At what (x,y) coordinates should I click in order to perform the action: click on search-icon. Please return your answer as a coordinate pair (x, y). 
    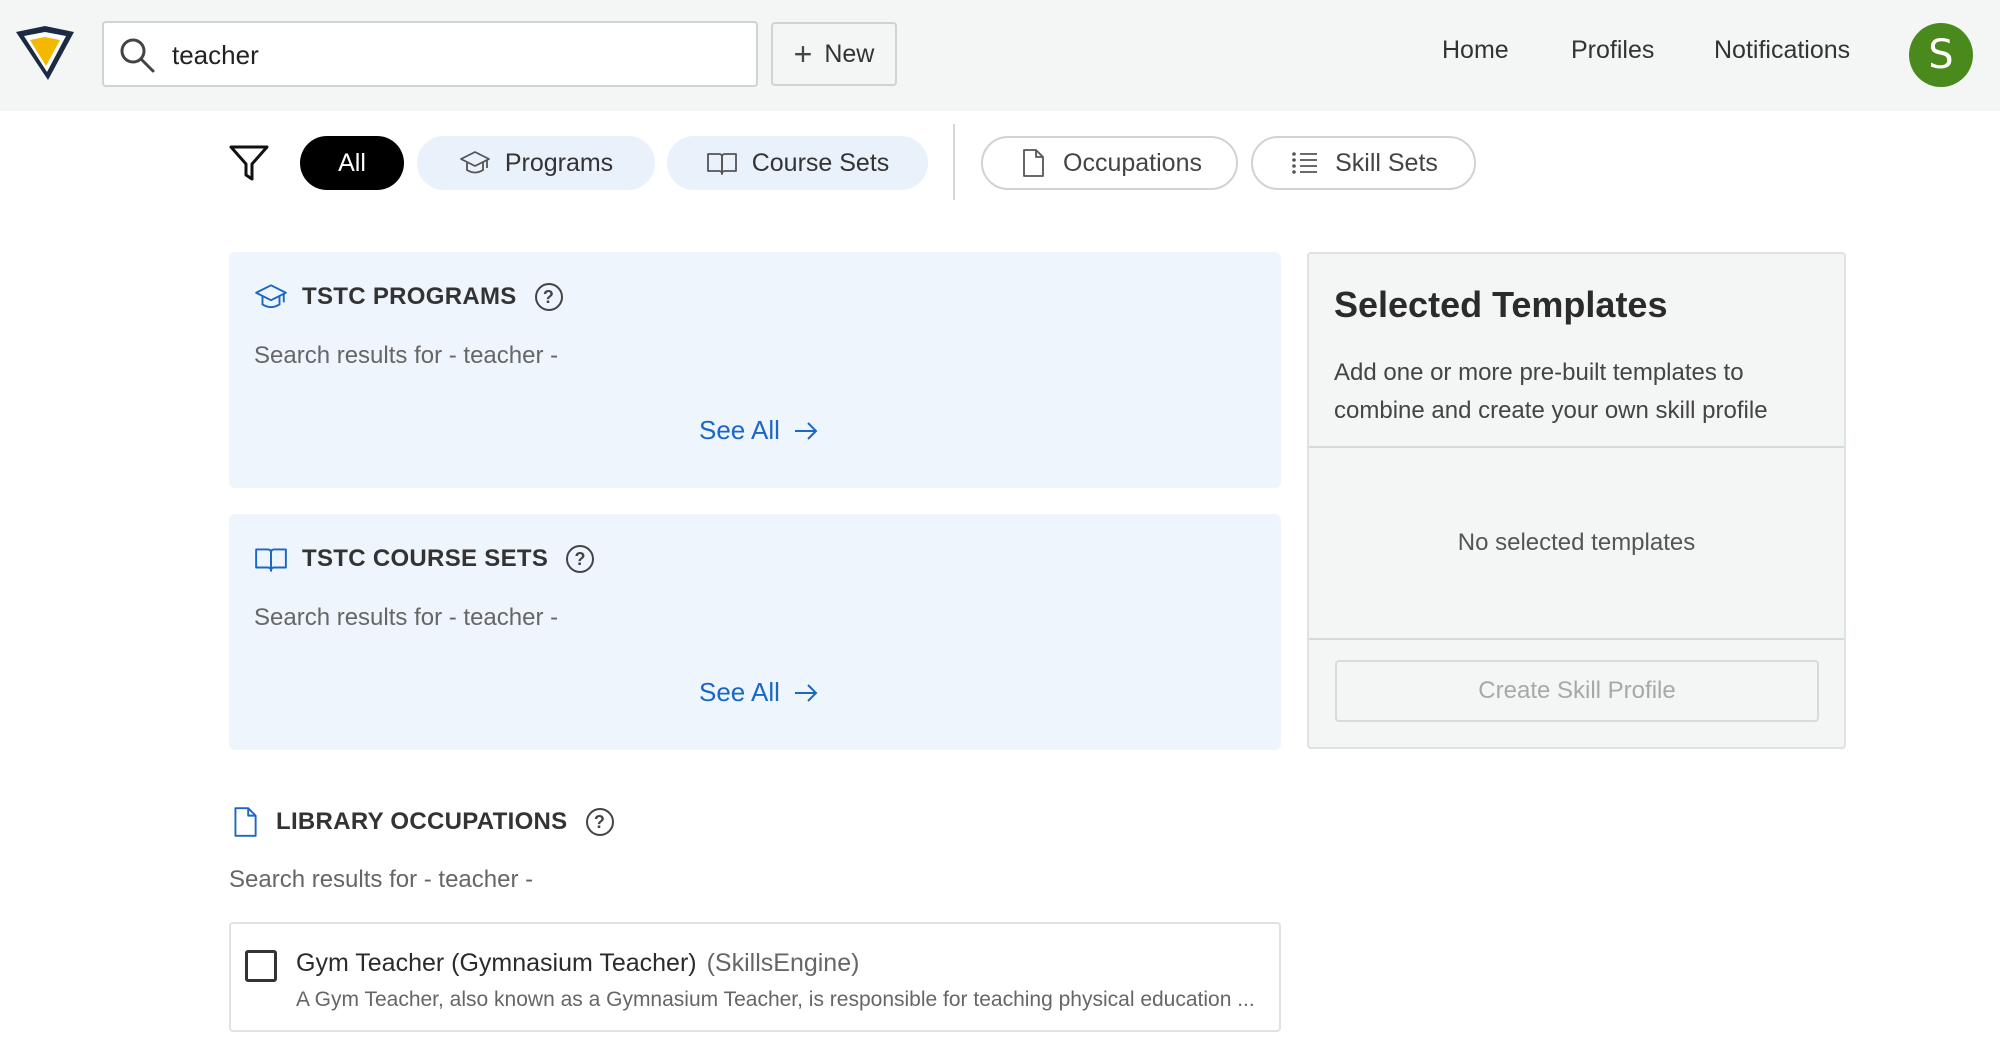
    Looking at the image, I should click on (137, 55).